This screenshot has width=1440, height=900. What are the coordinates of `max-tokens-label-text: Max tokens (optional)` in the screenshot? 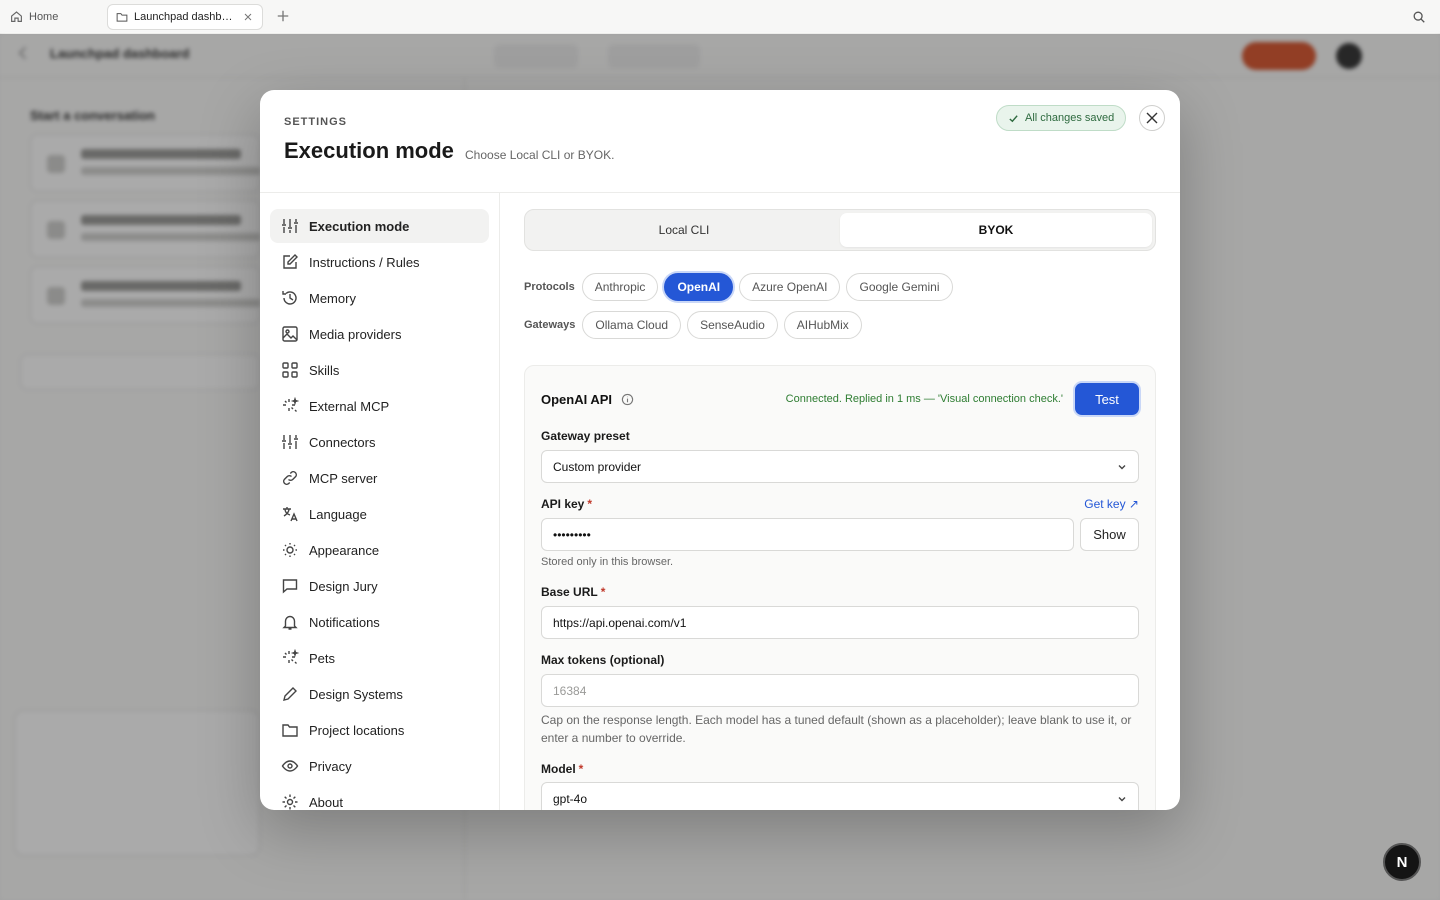 It's located at (603, 660).